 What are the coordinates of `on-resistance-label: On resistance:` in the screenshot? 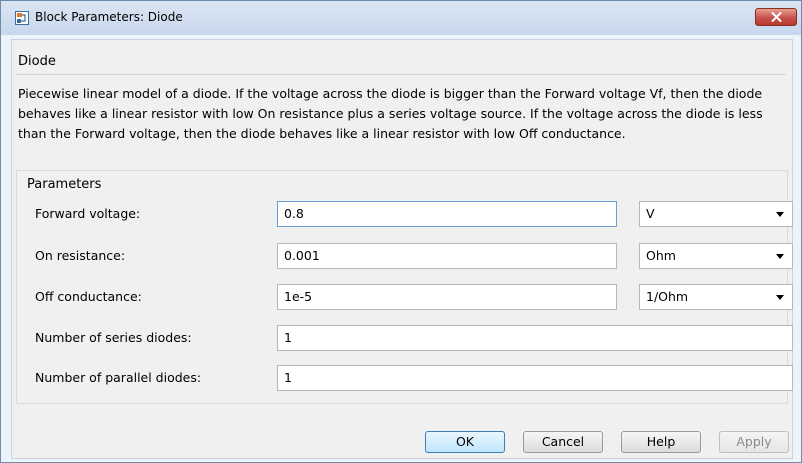 It's located at (80, 255).